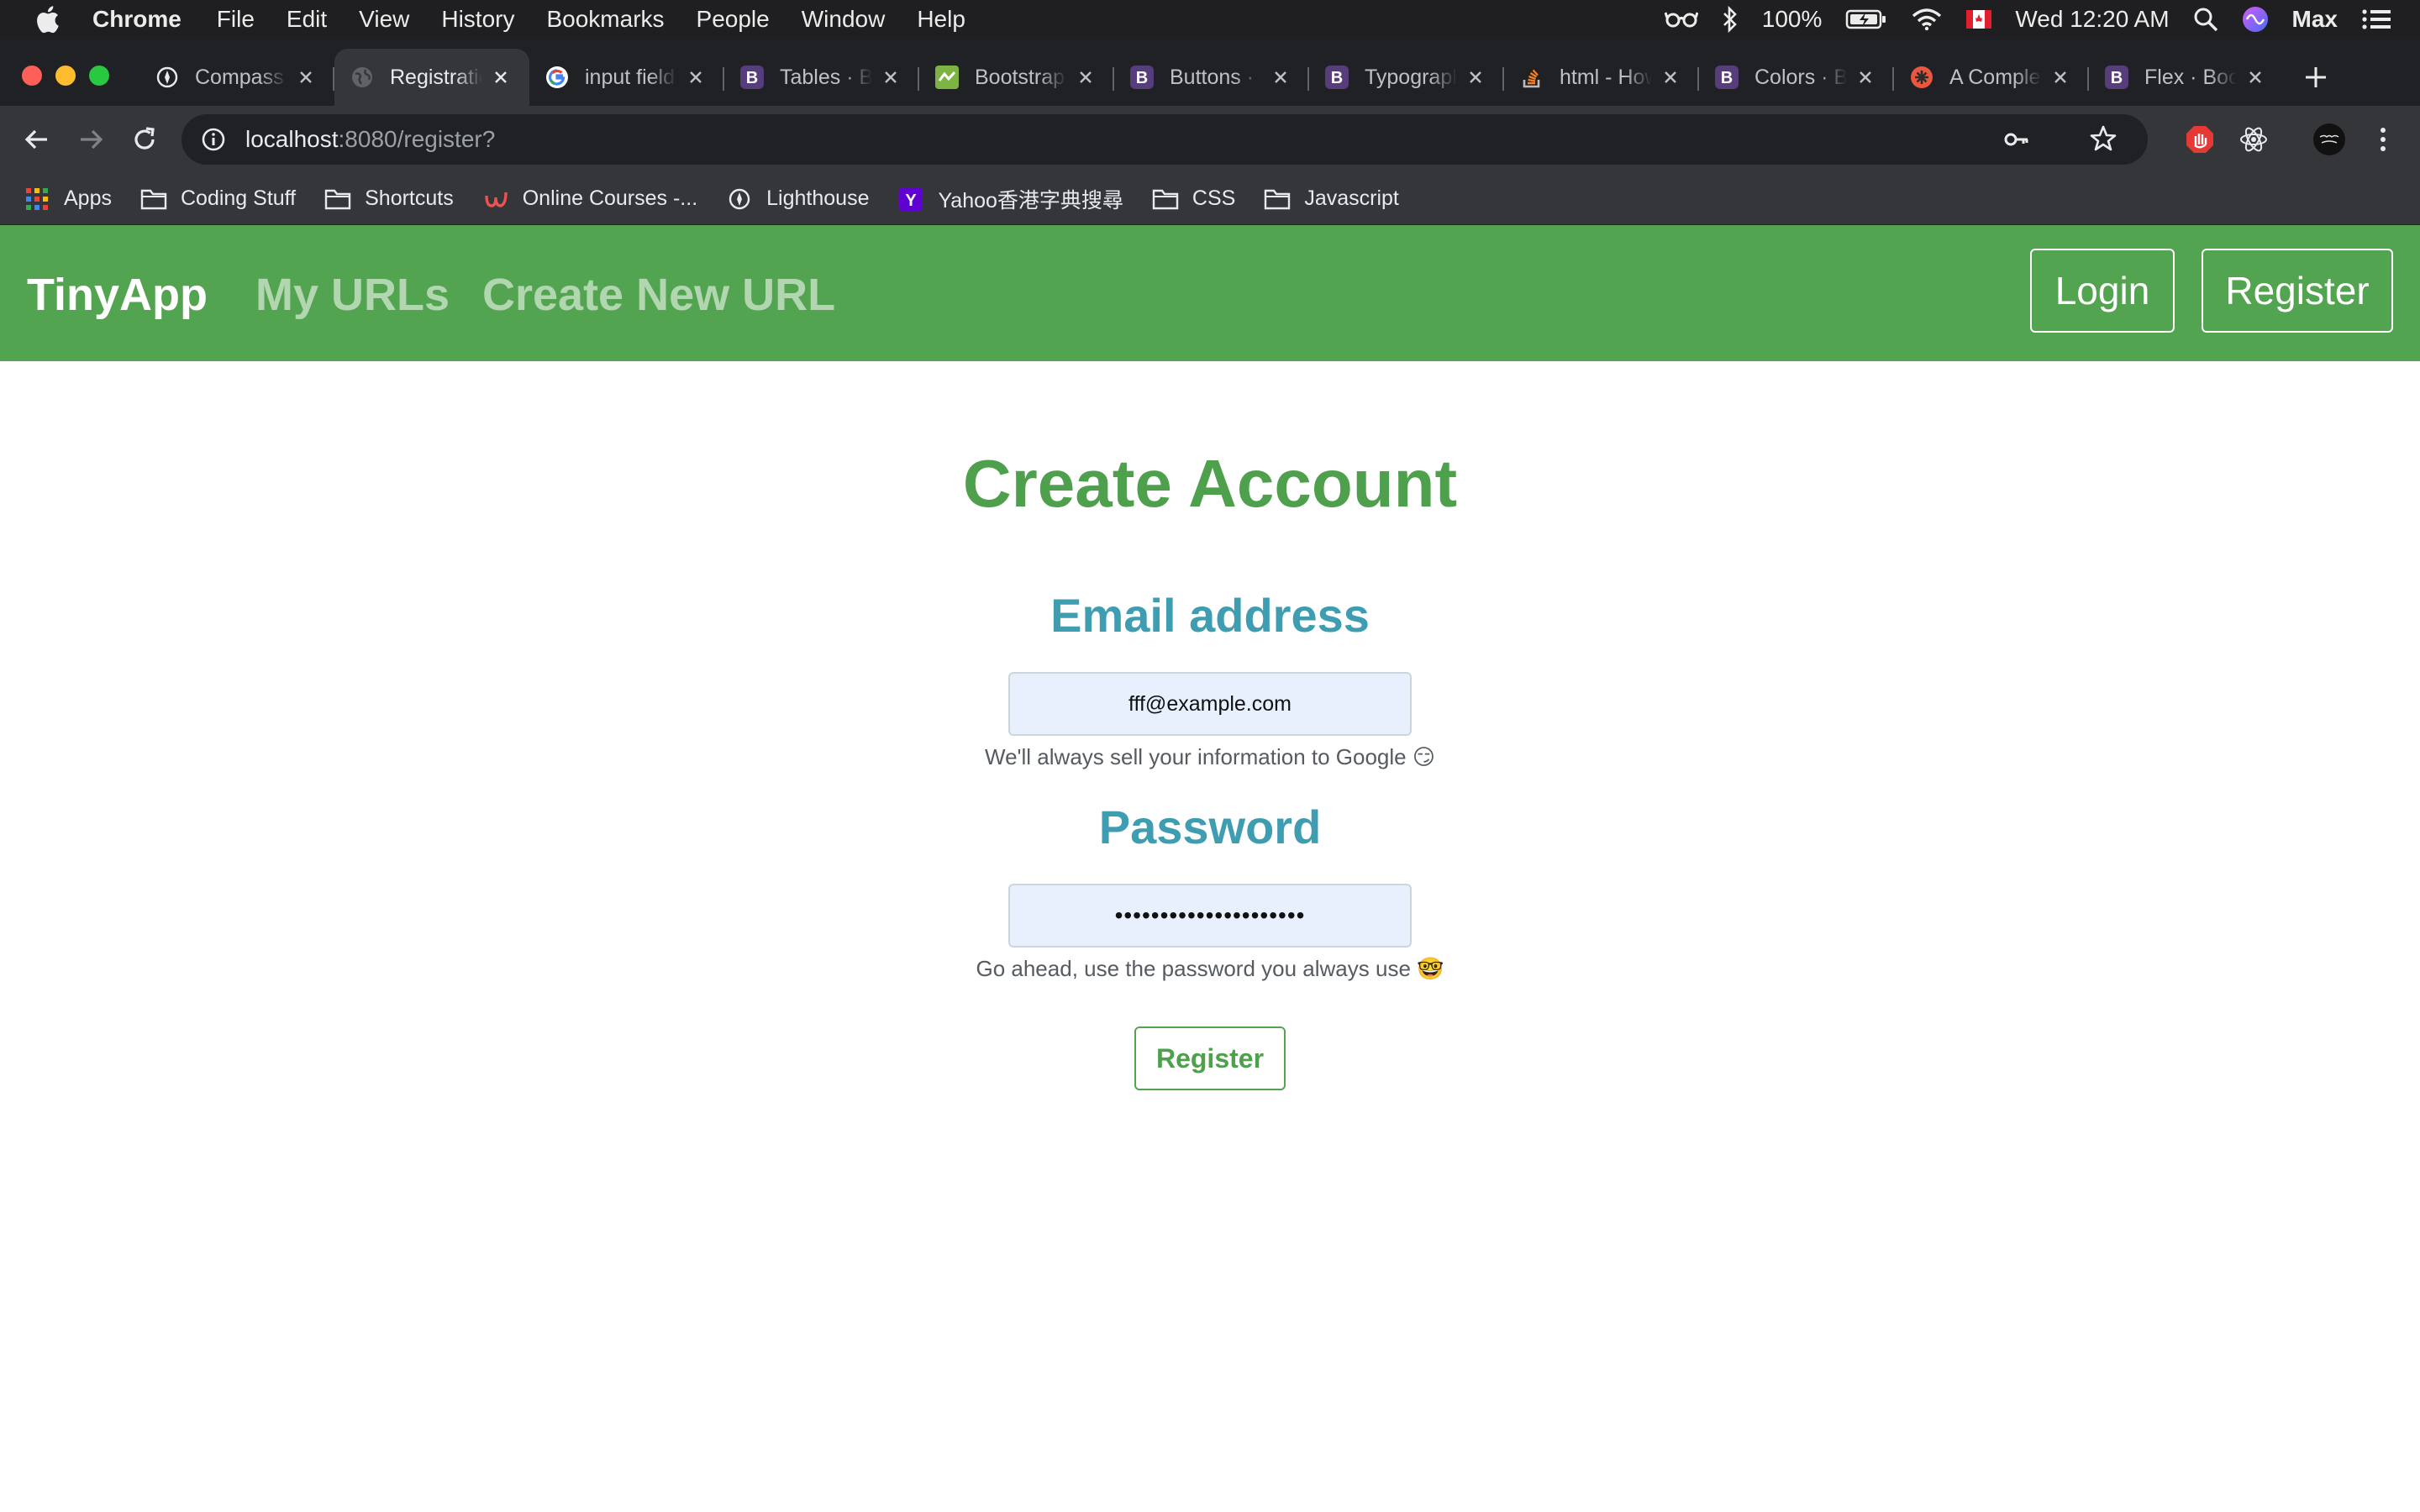  Describe the element at coordinates (2102, 291) in the screenshot. I see `login-button: Login` at that location.